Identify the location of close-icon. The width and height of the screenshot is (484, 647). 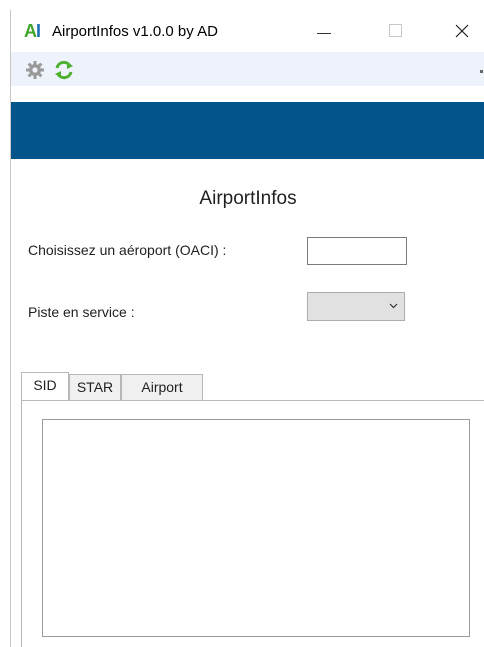
(462, 31).